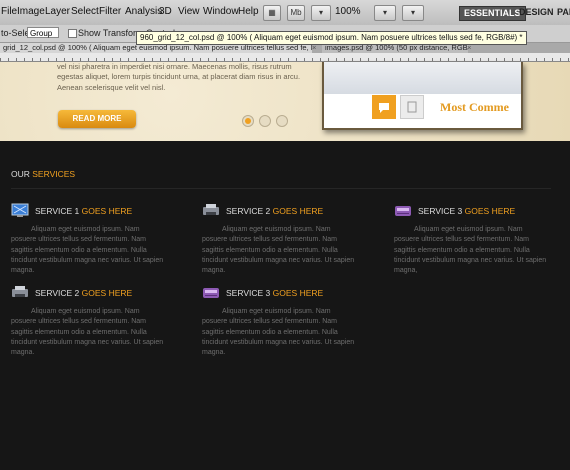 The image size is (570, 470). What do you see at coordinates (422, 78) in the screenshot?
I see `preview-header` at bounding box center [422, 78].